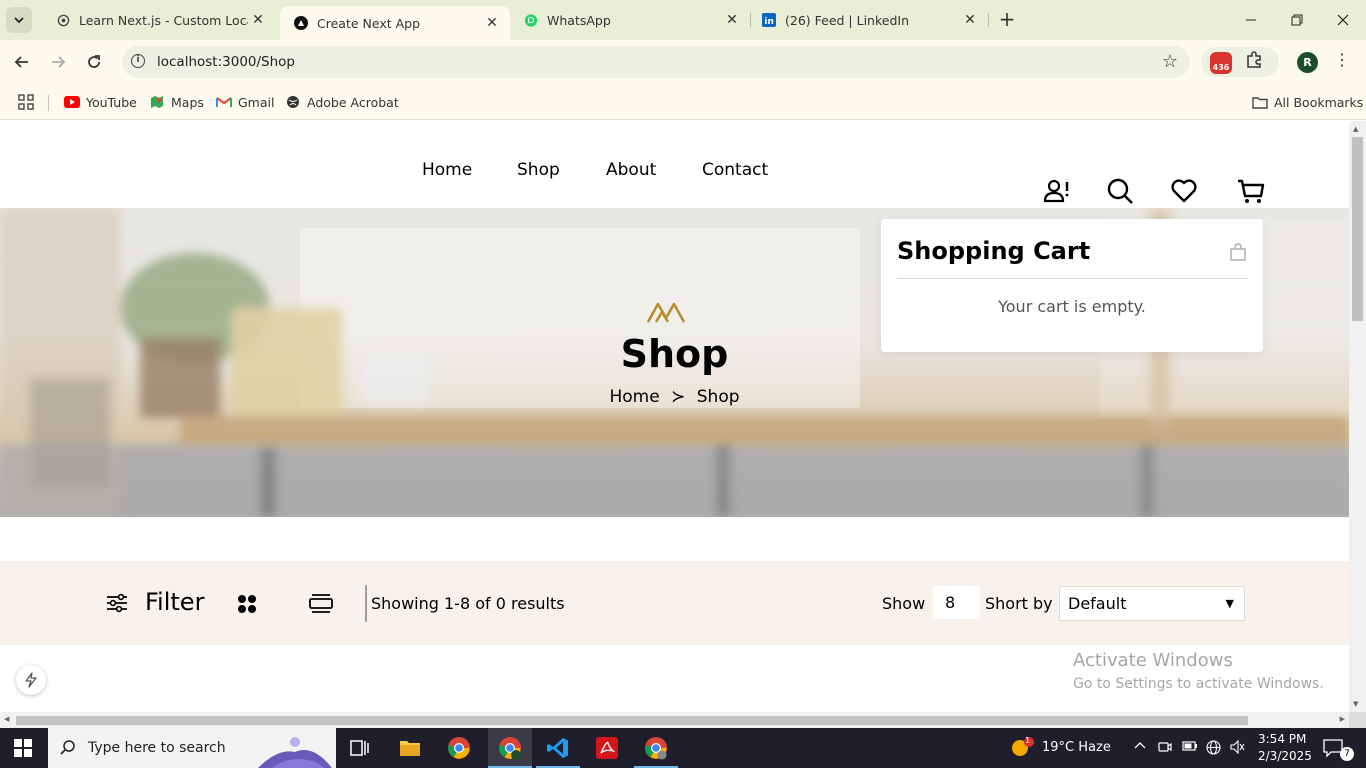 Image resolution: width=1366 pixels, height=768 pixels. What do you see at coordinates (630, 20) in the screenshot?
I see `tab-whatsapp: WhatsApp ✕` at bounding box center [630, 20].